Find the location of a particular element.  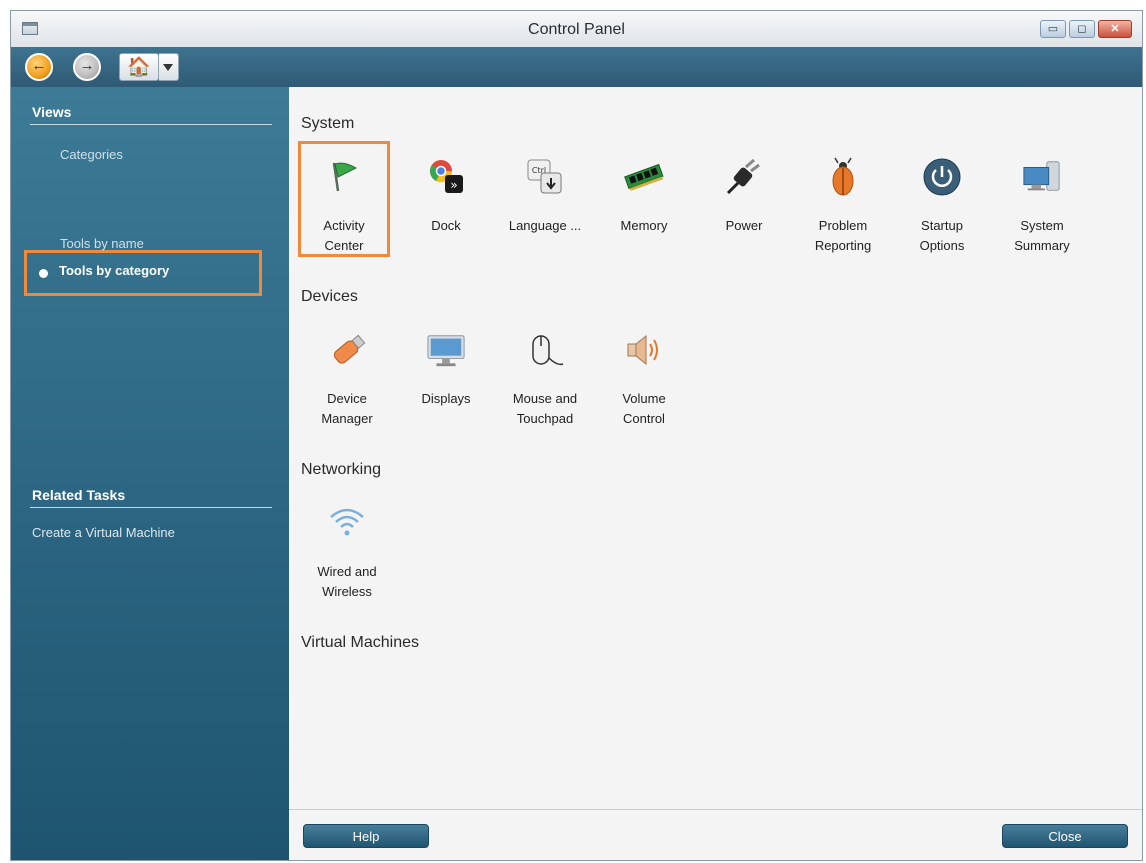

window-controls: ▭ ◻ ✕ is located at coordinates (1086, 29).